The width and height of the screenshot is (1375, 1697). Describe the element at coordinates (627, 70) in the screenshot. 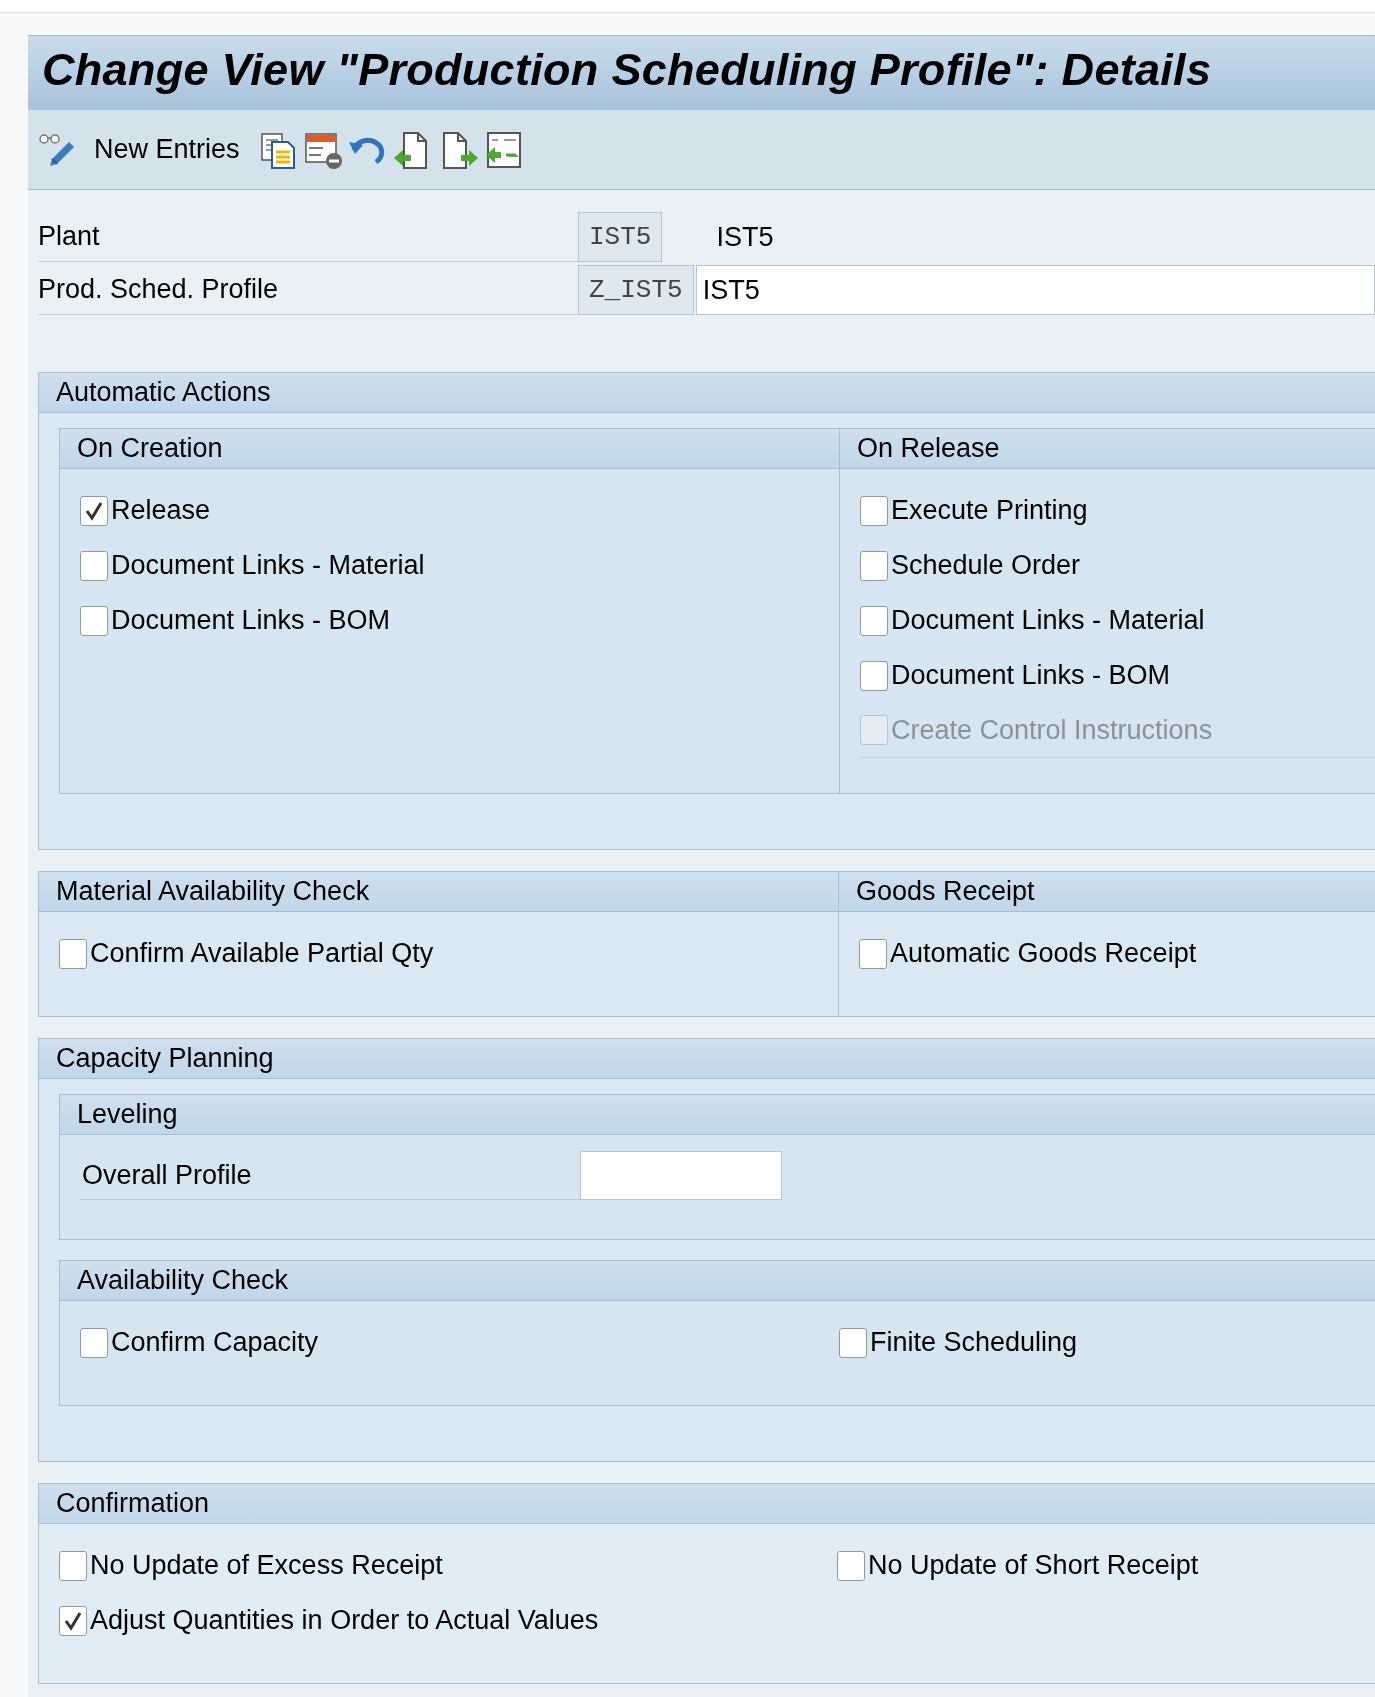

I see `window-title: Change View "Production Scheduling Profile": Details` at that location.